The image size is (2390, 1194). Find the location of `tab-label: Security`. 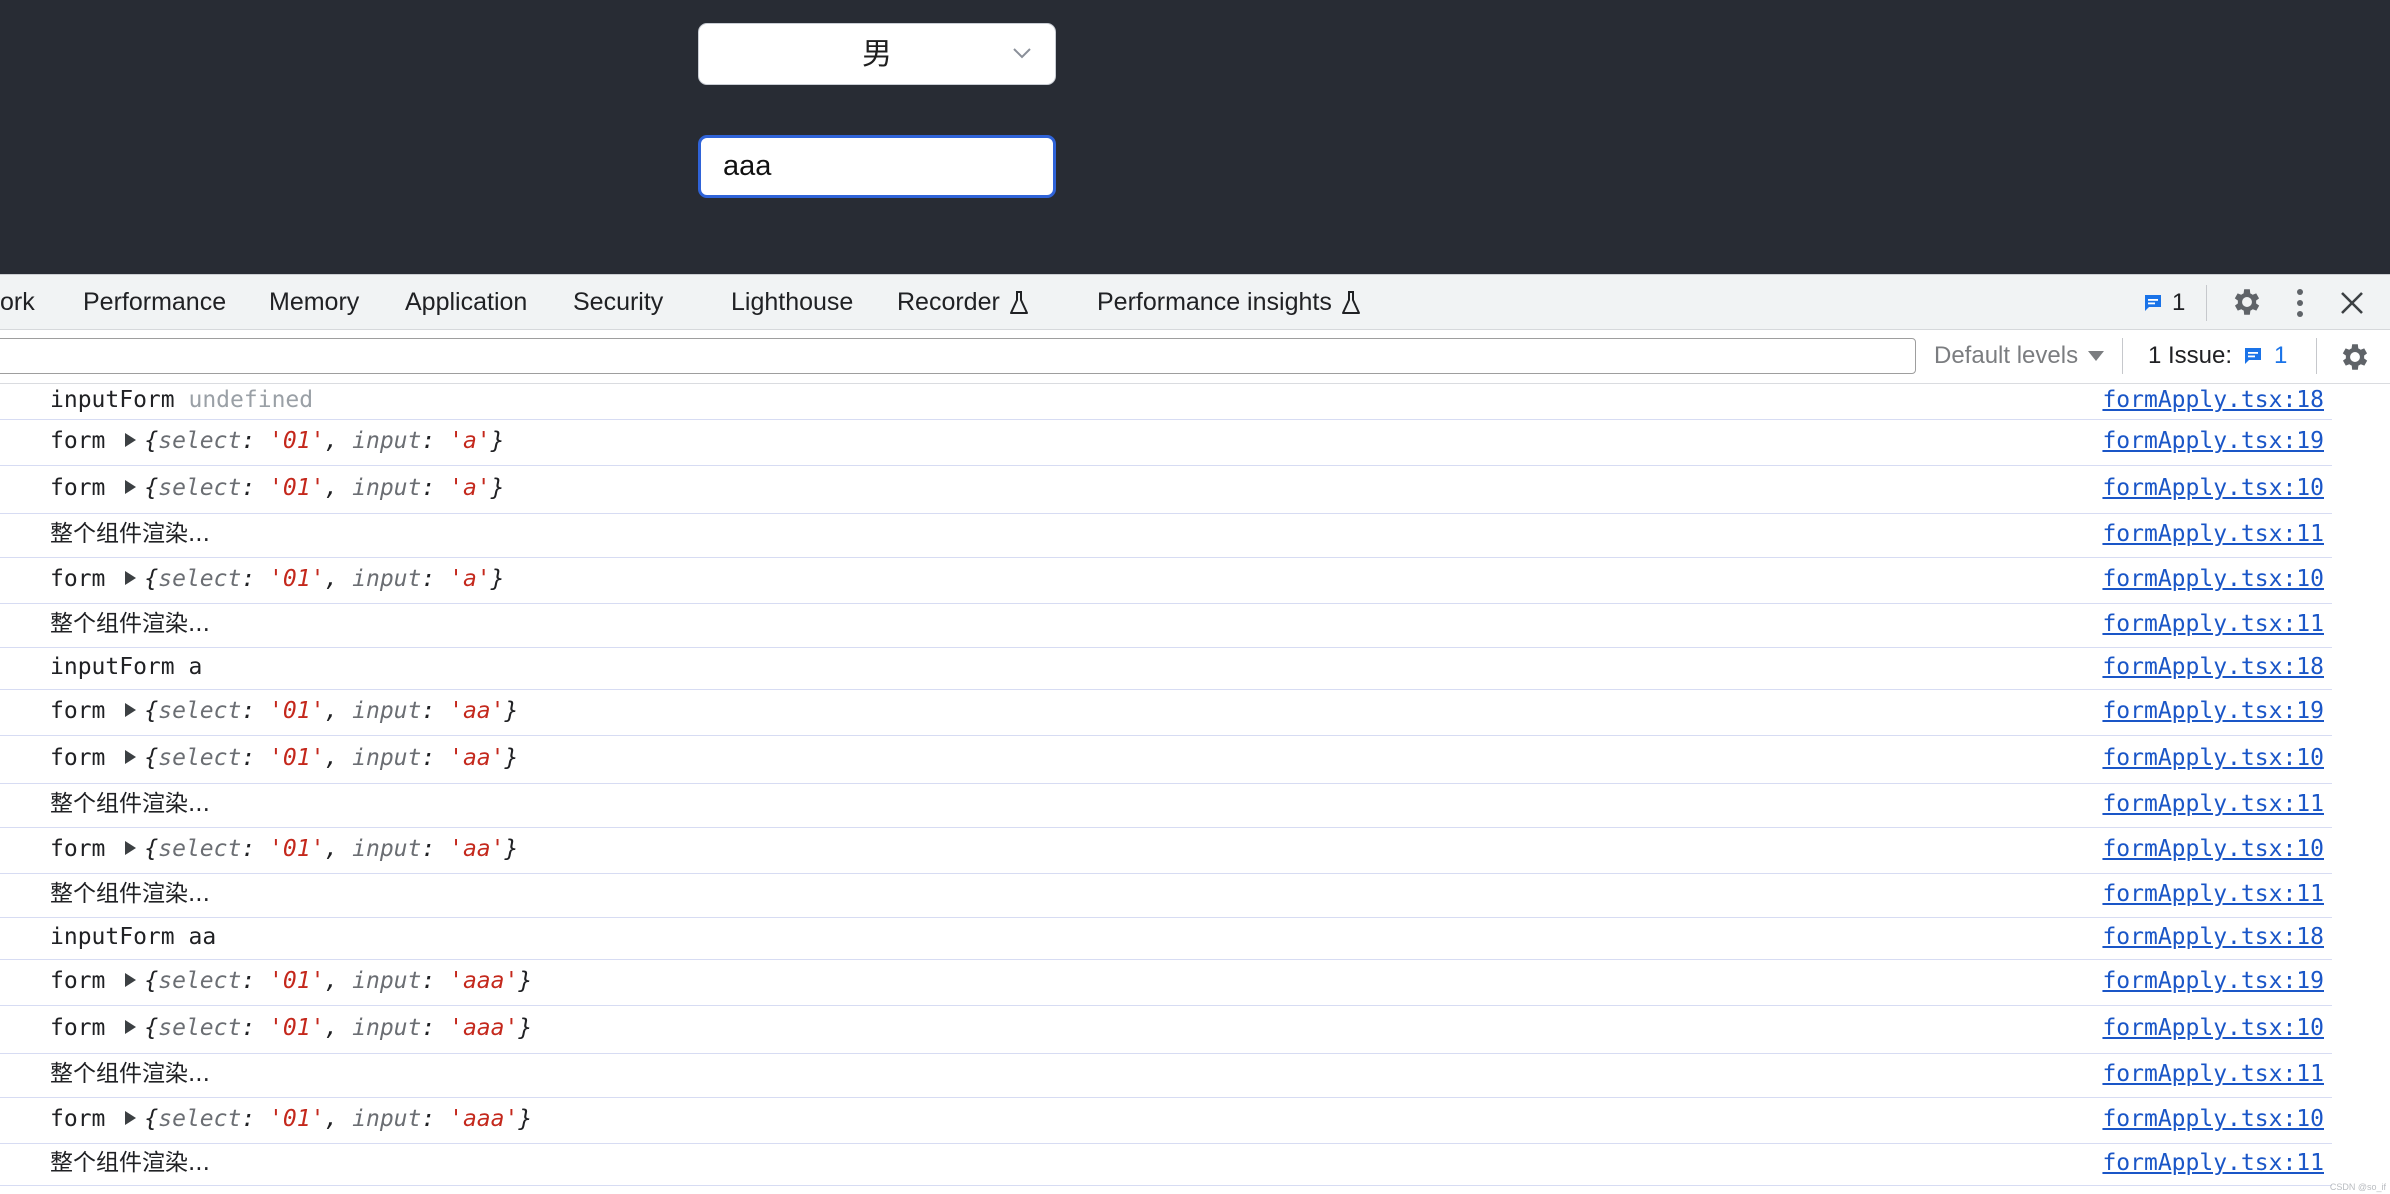

tab-label: Security is located at coordinates (618, 302).